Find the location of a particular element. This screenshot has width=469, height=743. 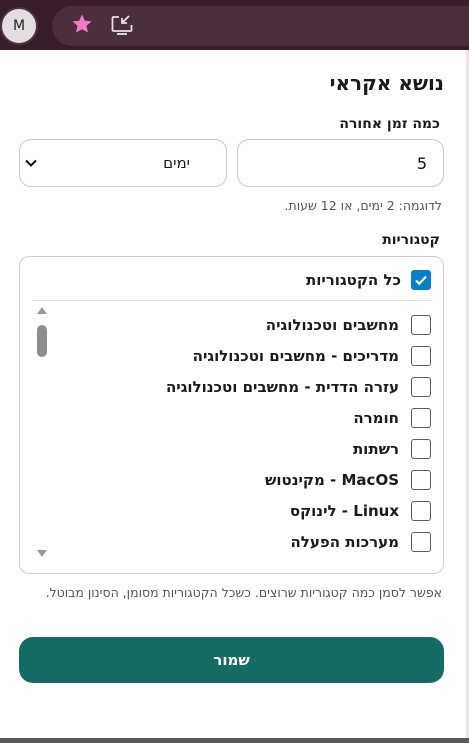

example-hint: לדוגמה: 2 ימים, או 12 שעות. is located at coordinates (363, 205).